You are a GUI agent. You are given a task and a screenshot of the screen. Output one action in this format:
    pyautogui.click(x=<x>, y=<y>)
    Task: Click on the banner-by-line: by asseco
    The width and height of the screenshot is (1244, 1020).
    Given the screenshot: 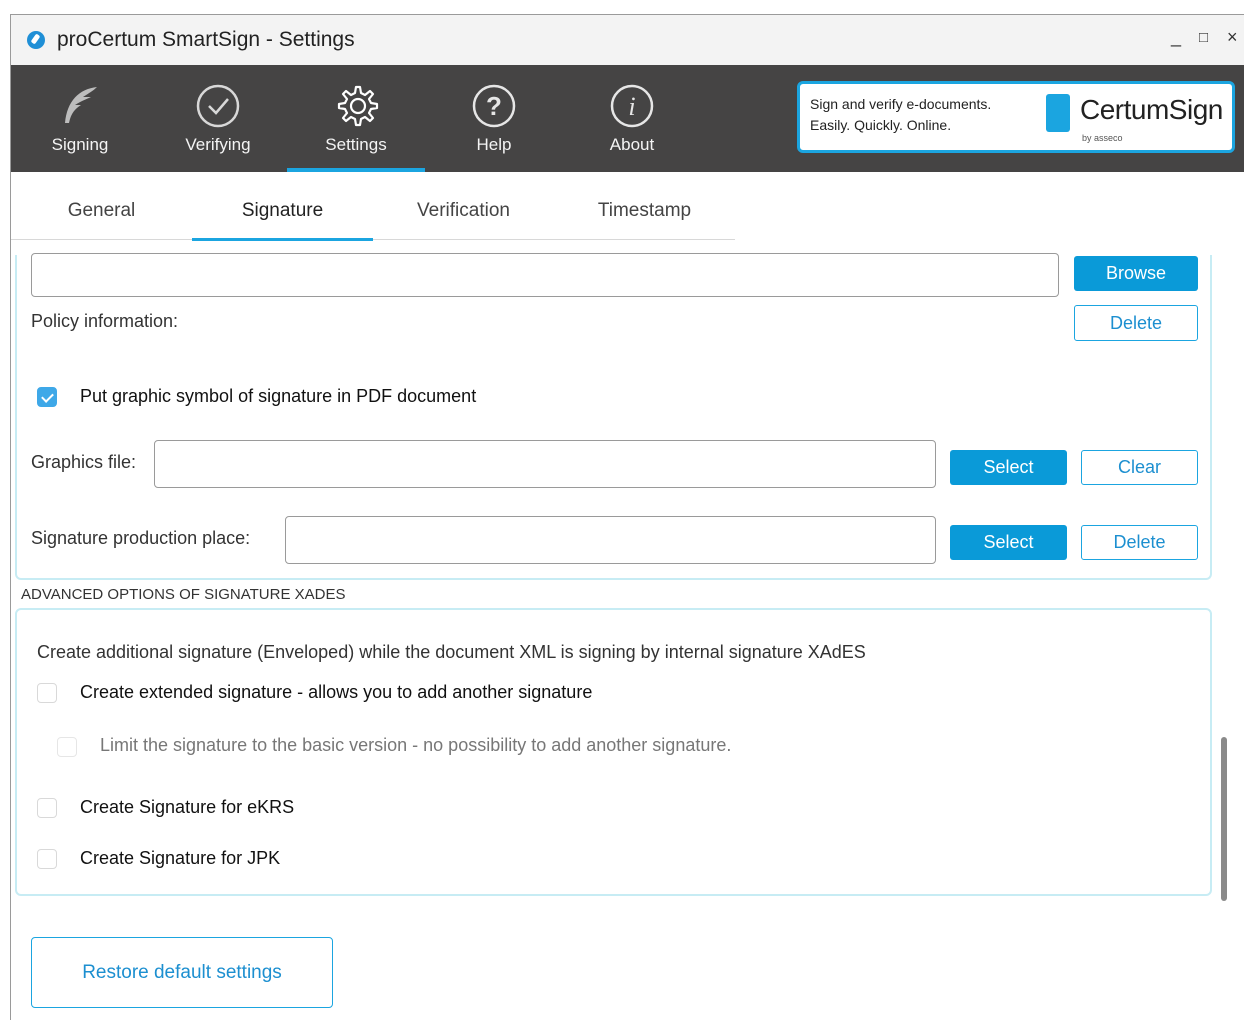 What is the action you would take?
    pyautogui.click(x=1102, y=138)
    